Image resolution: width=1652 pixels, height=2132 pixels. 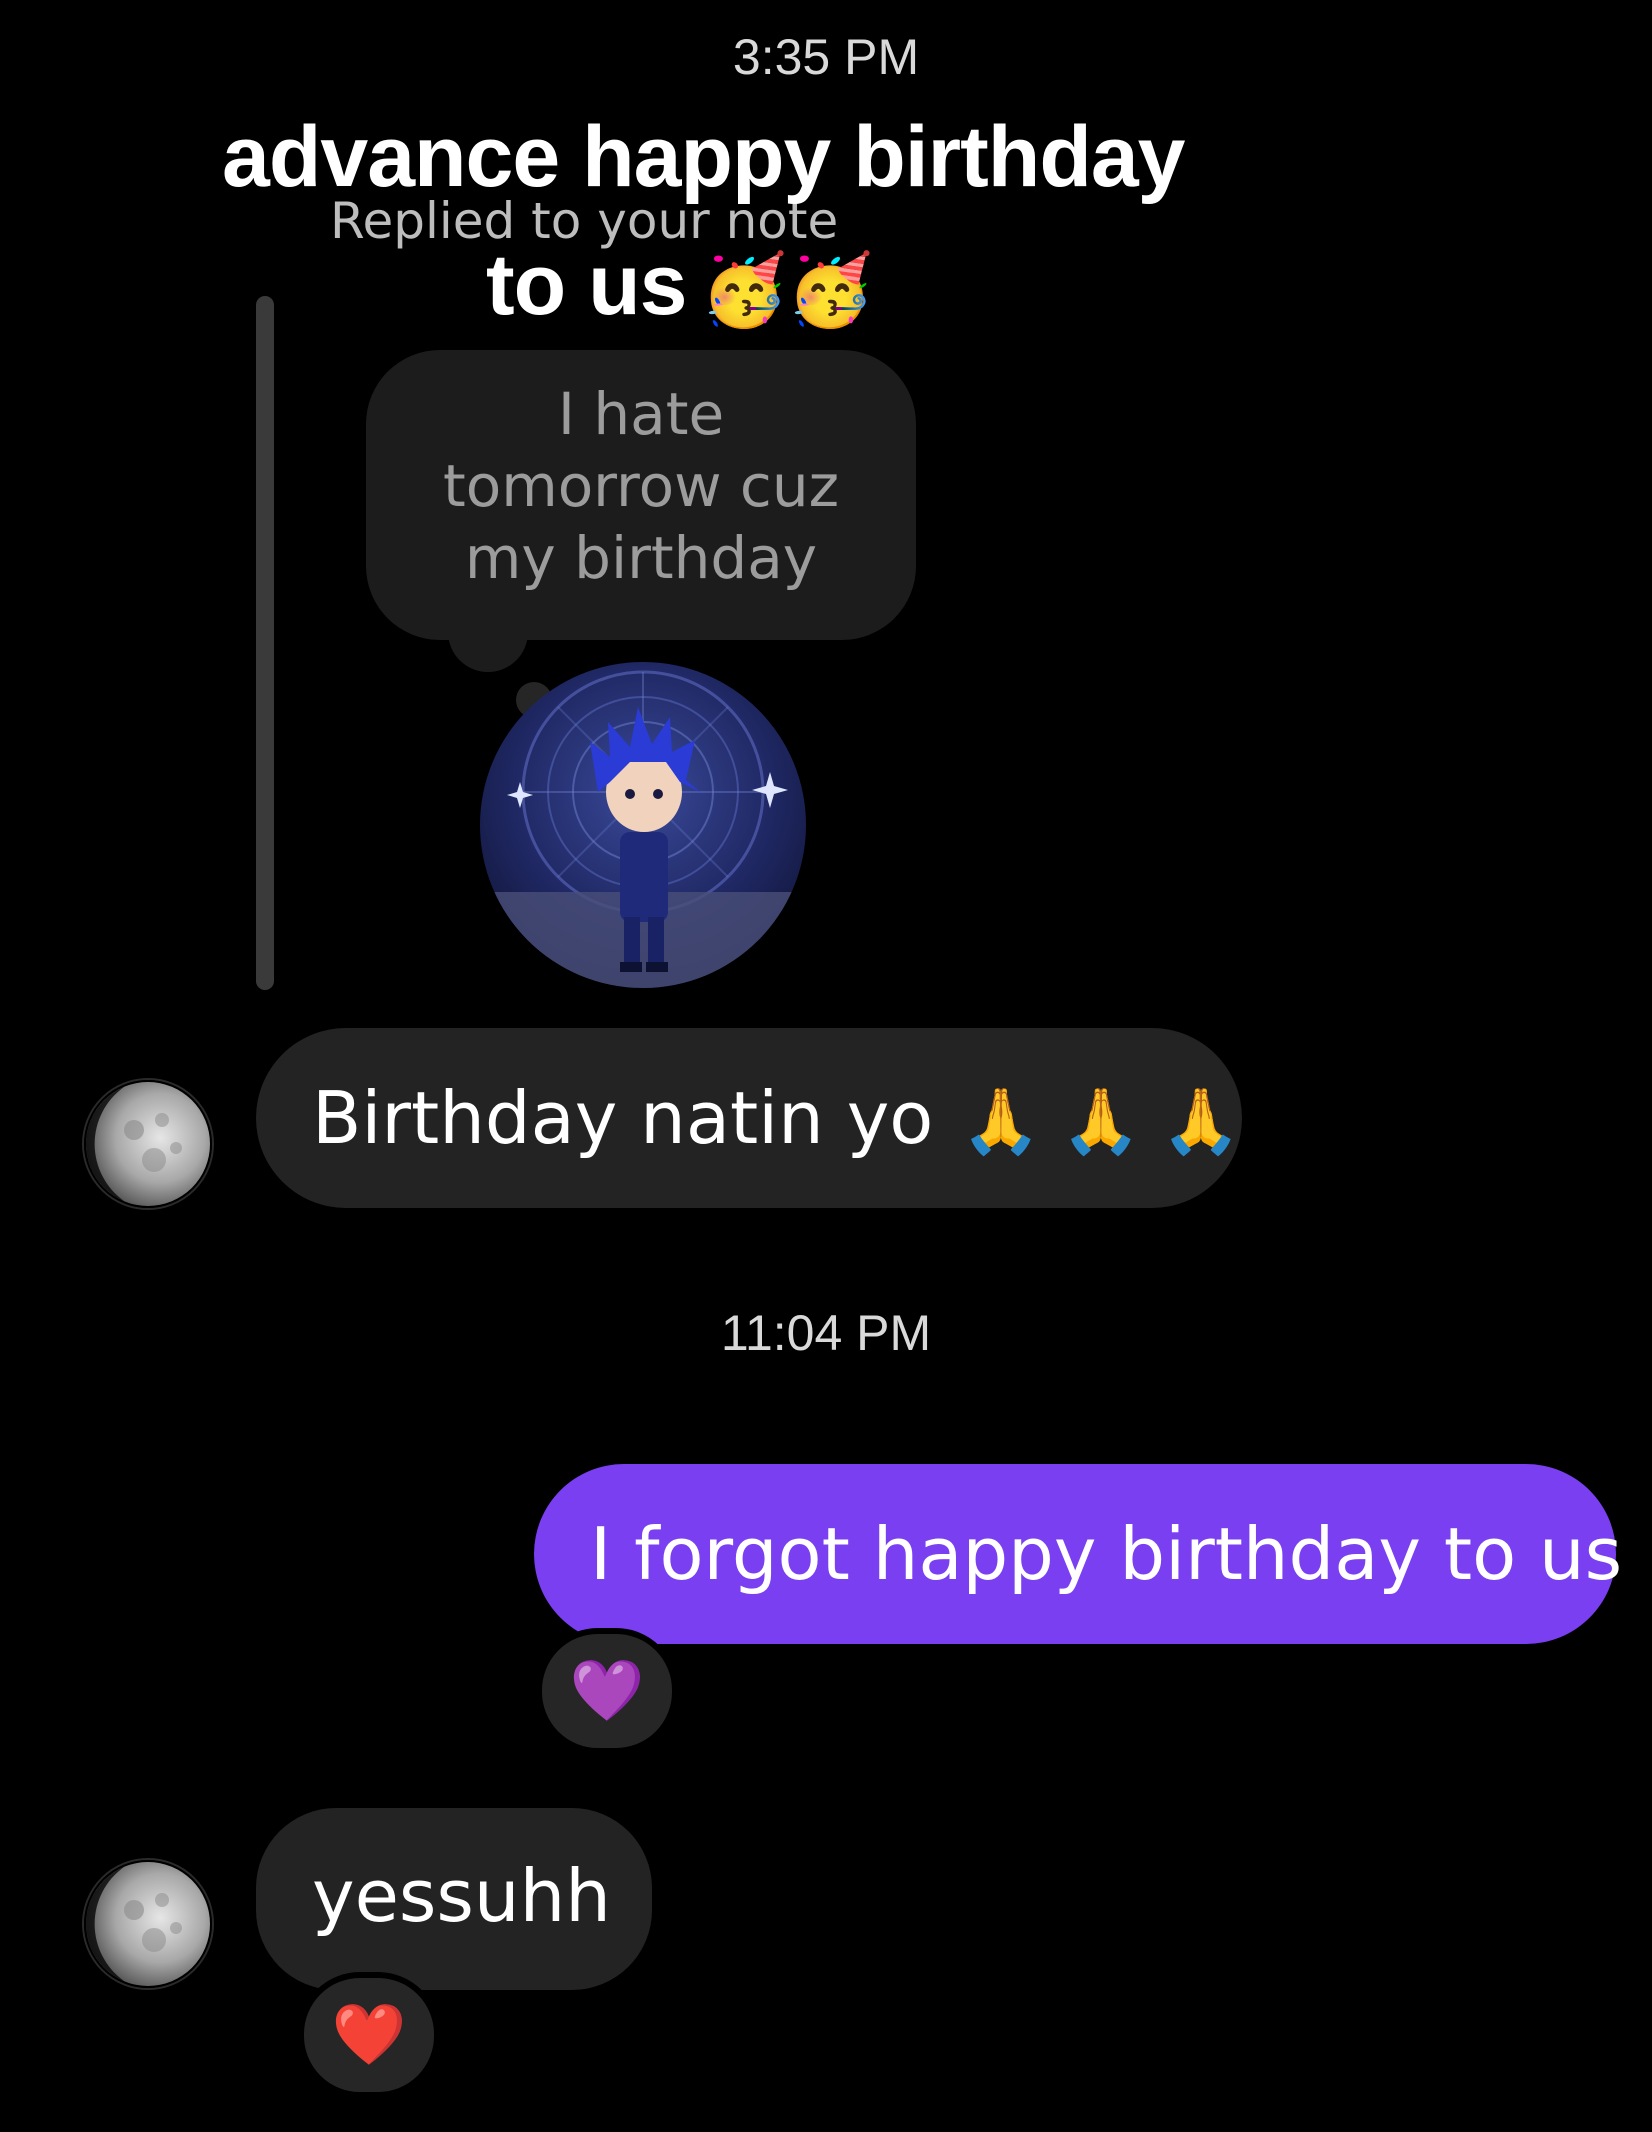 I want to click on message-text: Birthday natin yo, so click(x=623, y=1118).